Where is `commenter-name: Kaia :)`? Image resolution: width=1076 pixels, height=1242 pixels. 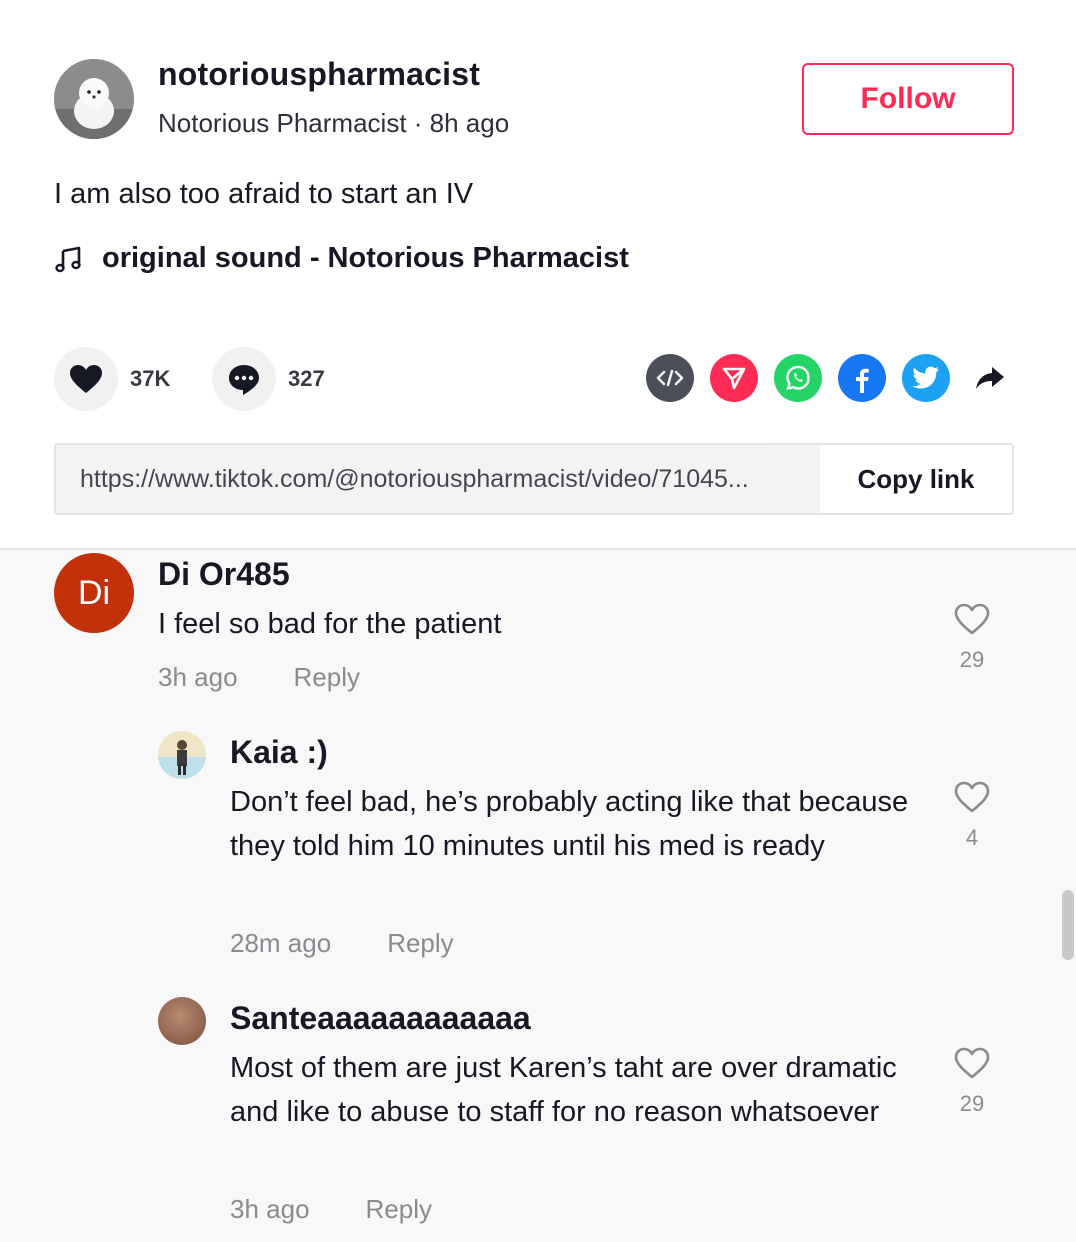 commenter-name: Kaia :) is located at coordinates (279, 752).